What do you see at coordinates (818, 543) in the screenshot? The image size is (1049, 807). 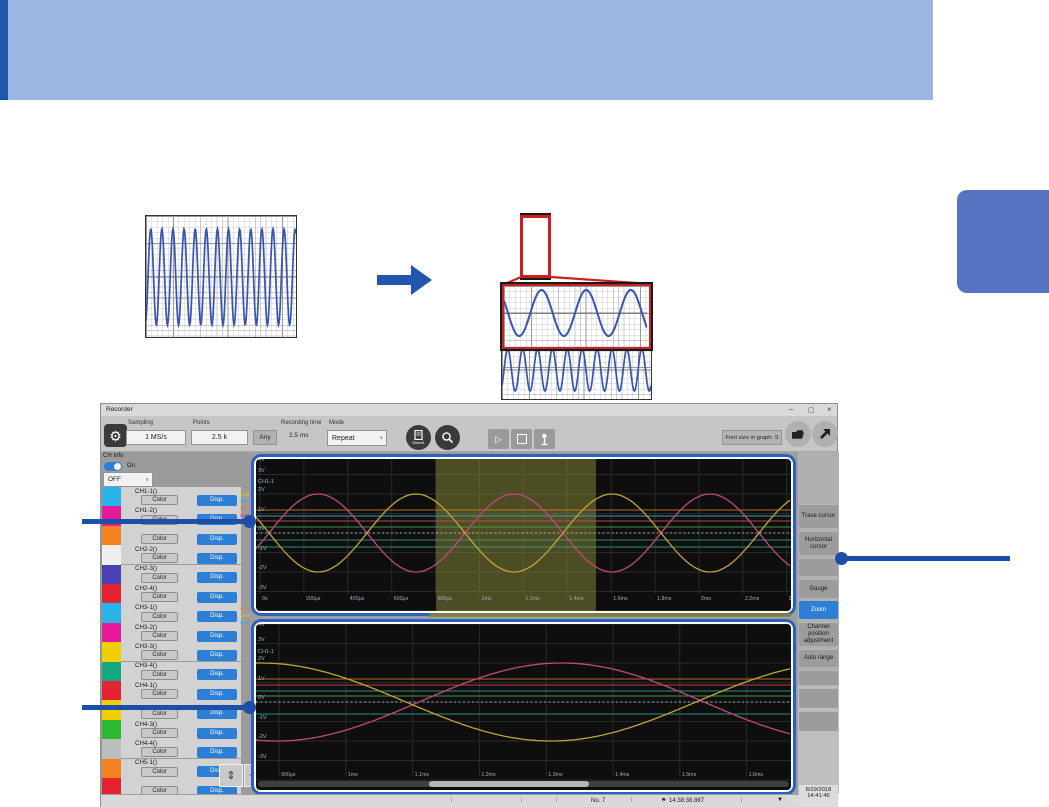 I see `right-button-horizontal-cursor: Horizontal cursor` at bounding box center [818, 543].